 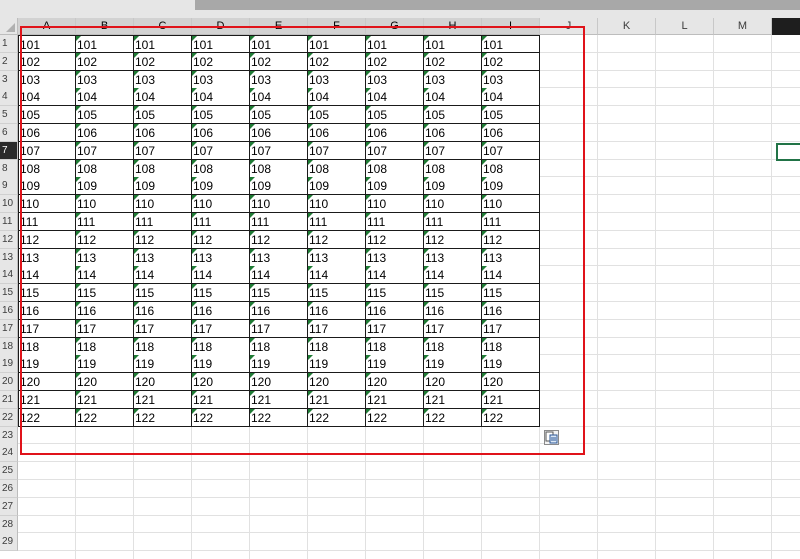 I want to click on cell-c15: 115, so click(x=163, y=293).